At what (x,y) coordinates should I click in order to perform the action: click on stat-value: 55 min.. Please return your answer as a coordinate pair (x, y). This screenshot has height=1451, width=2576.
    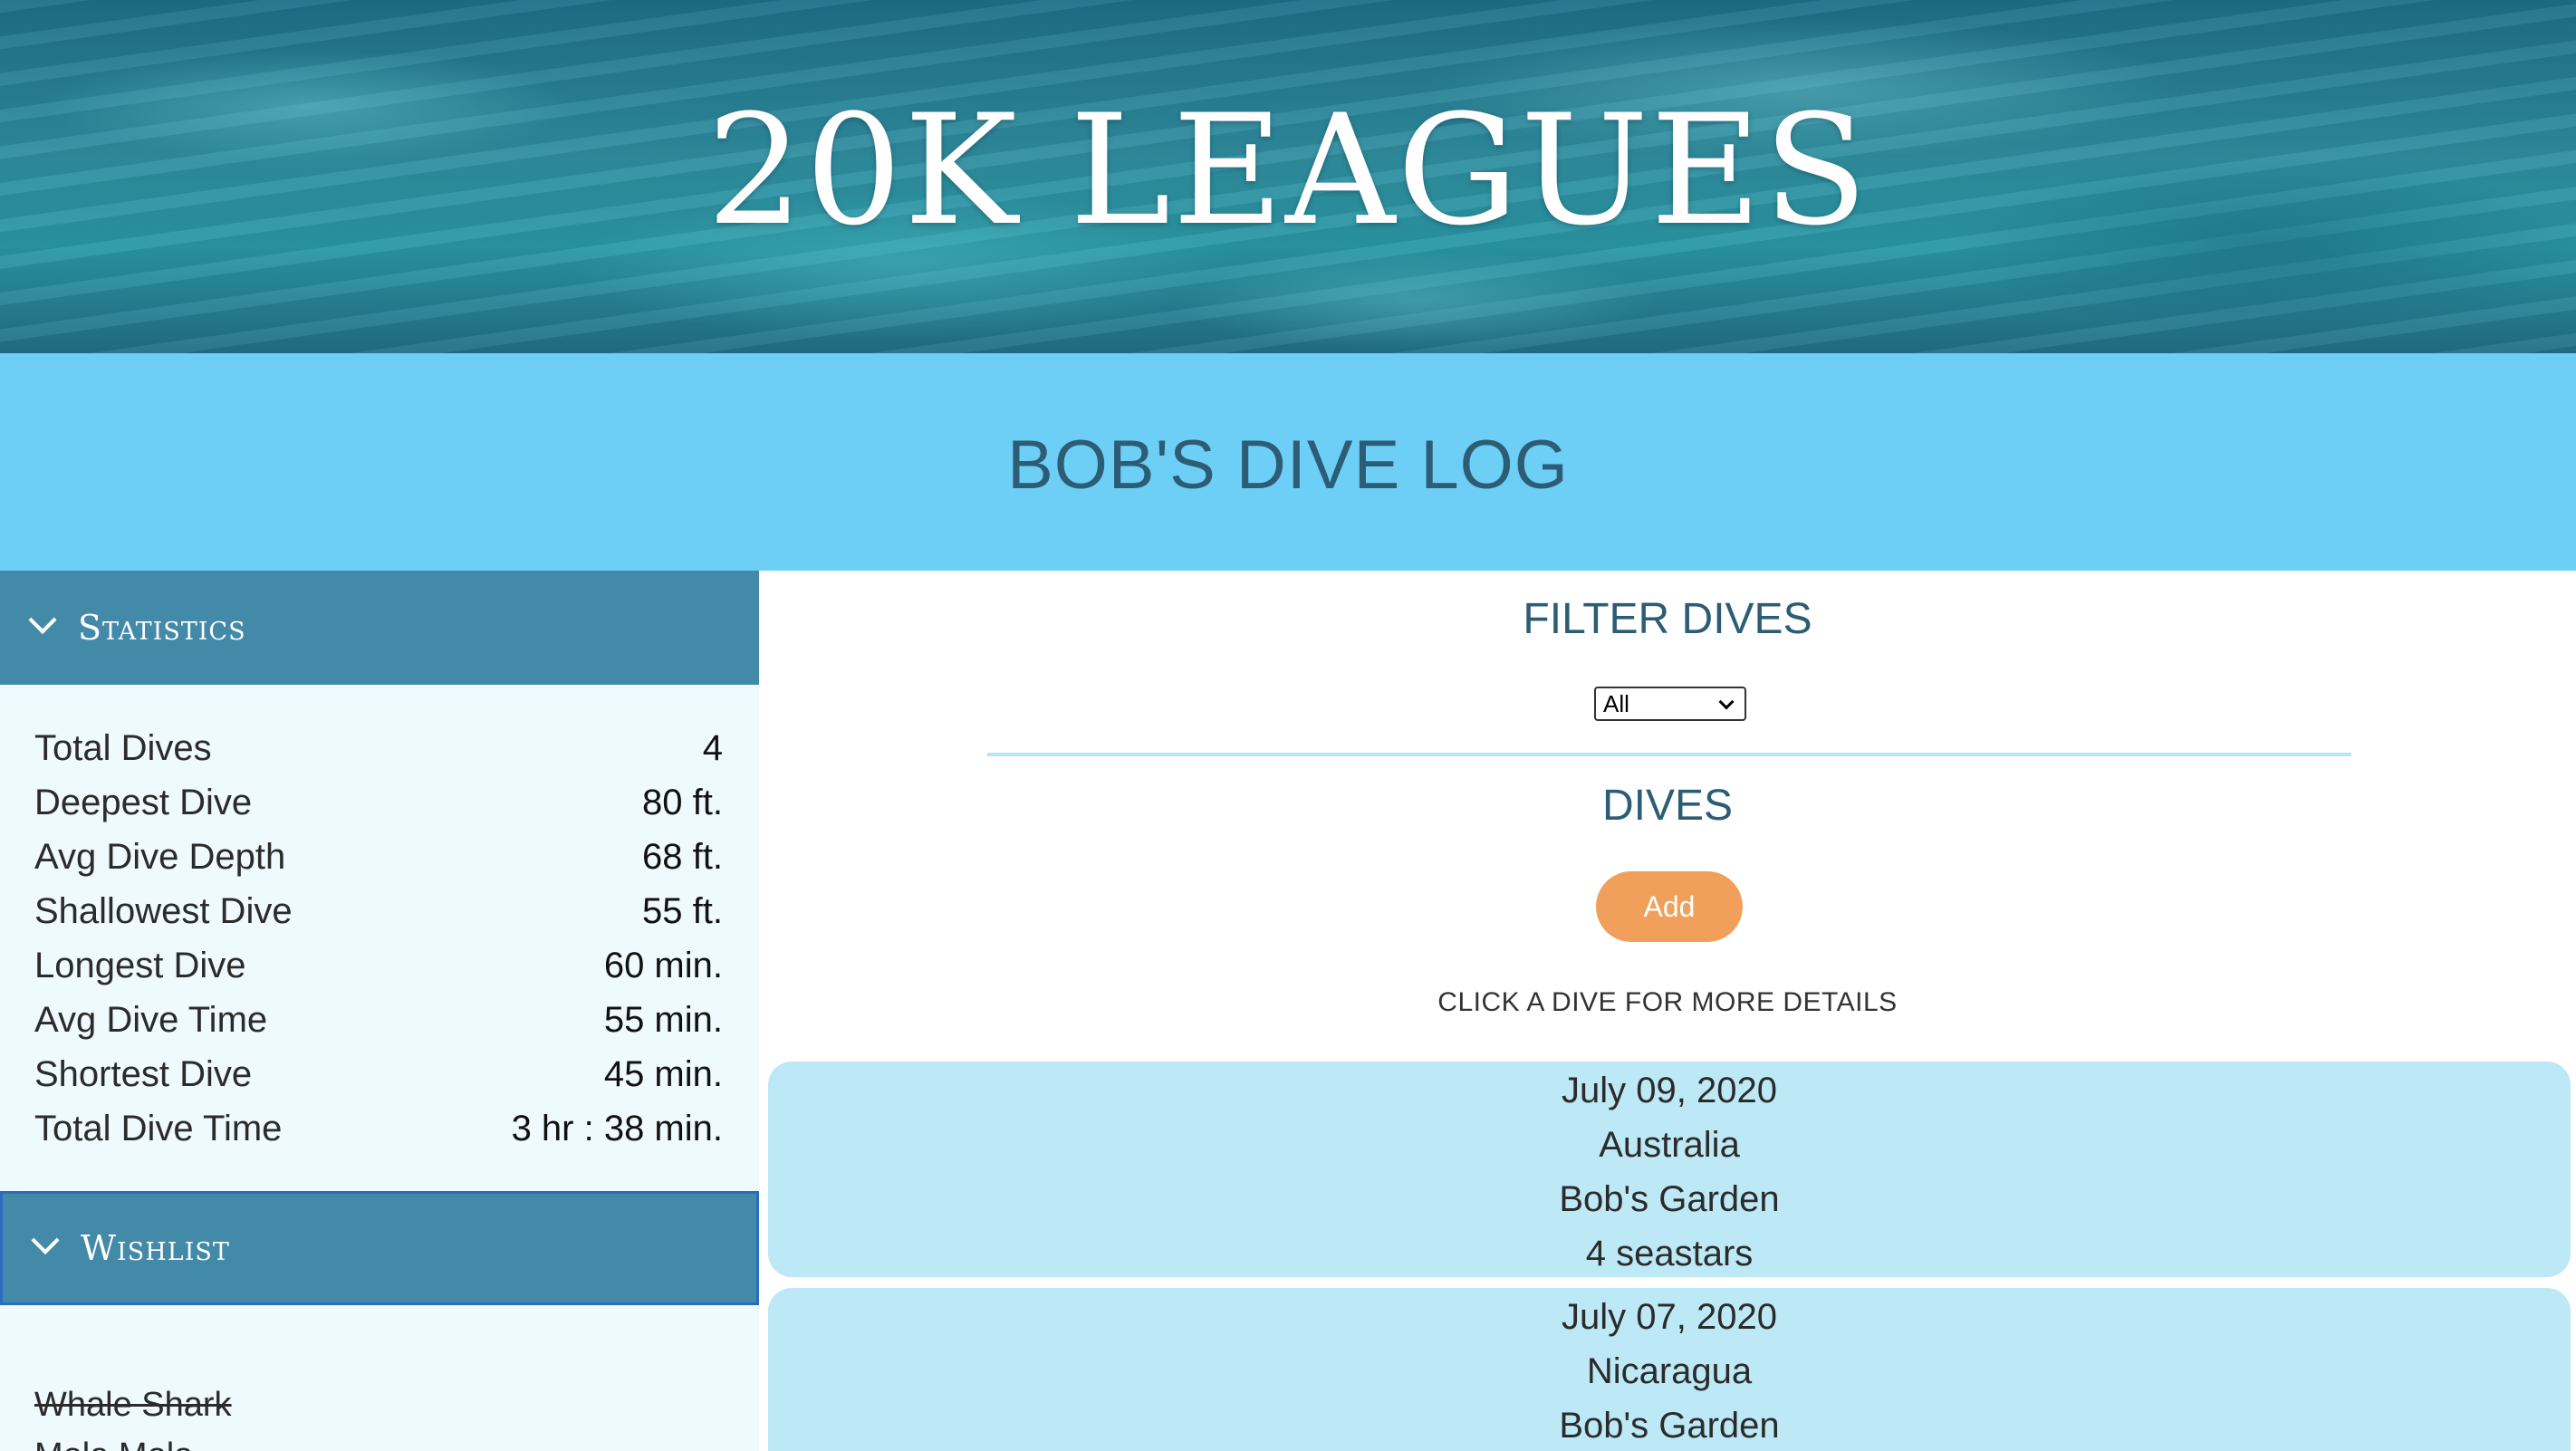
    Looking at the image, I should click on (663, 1019).